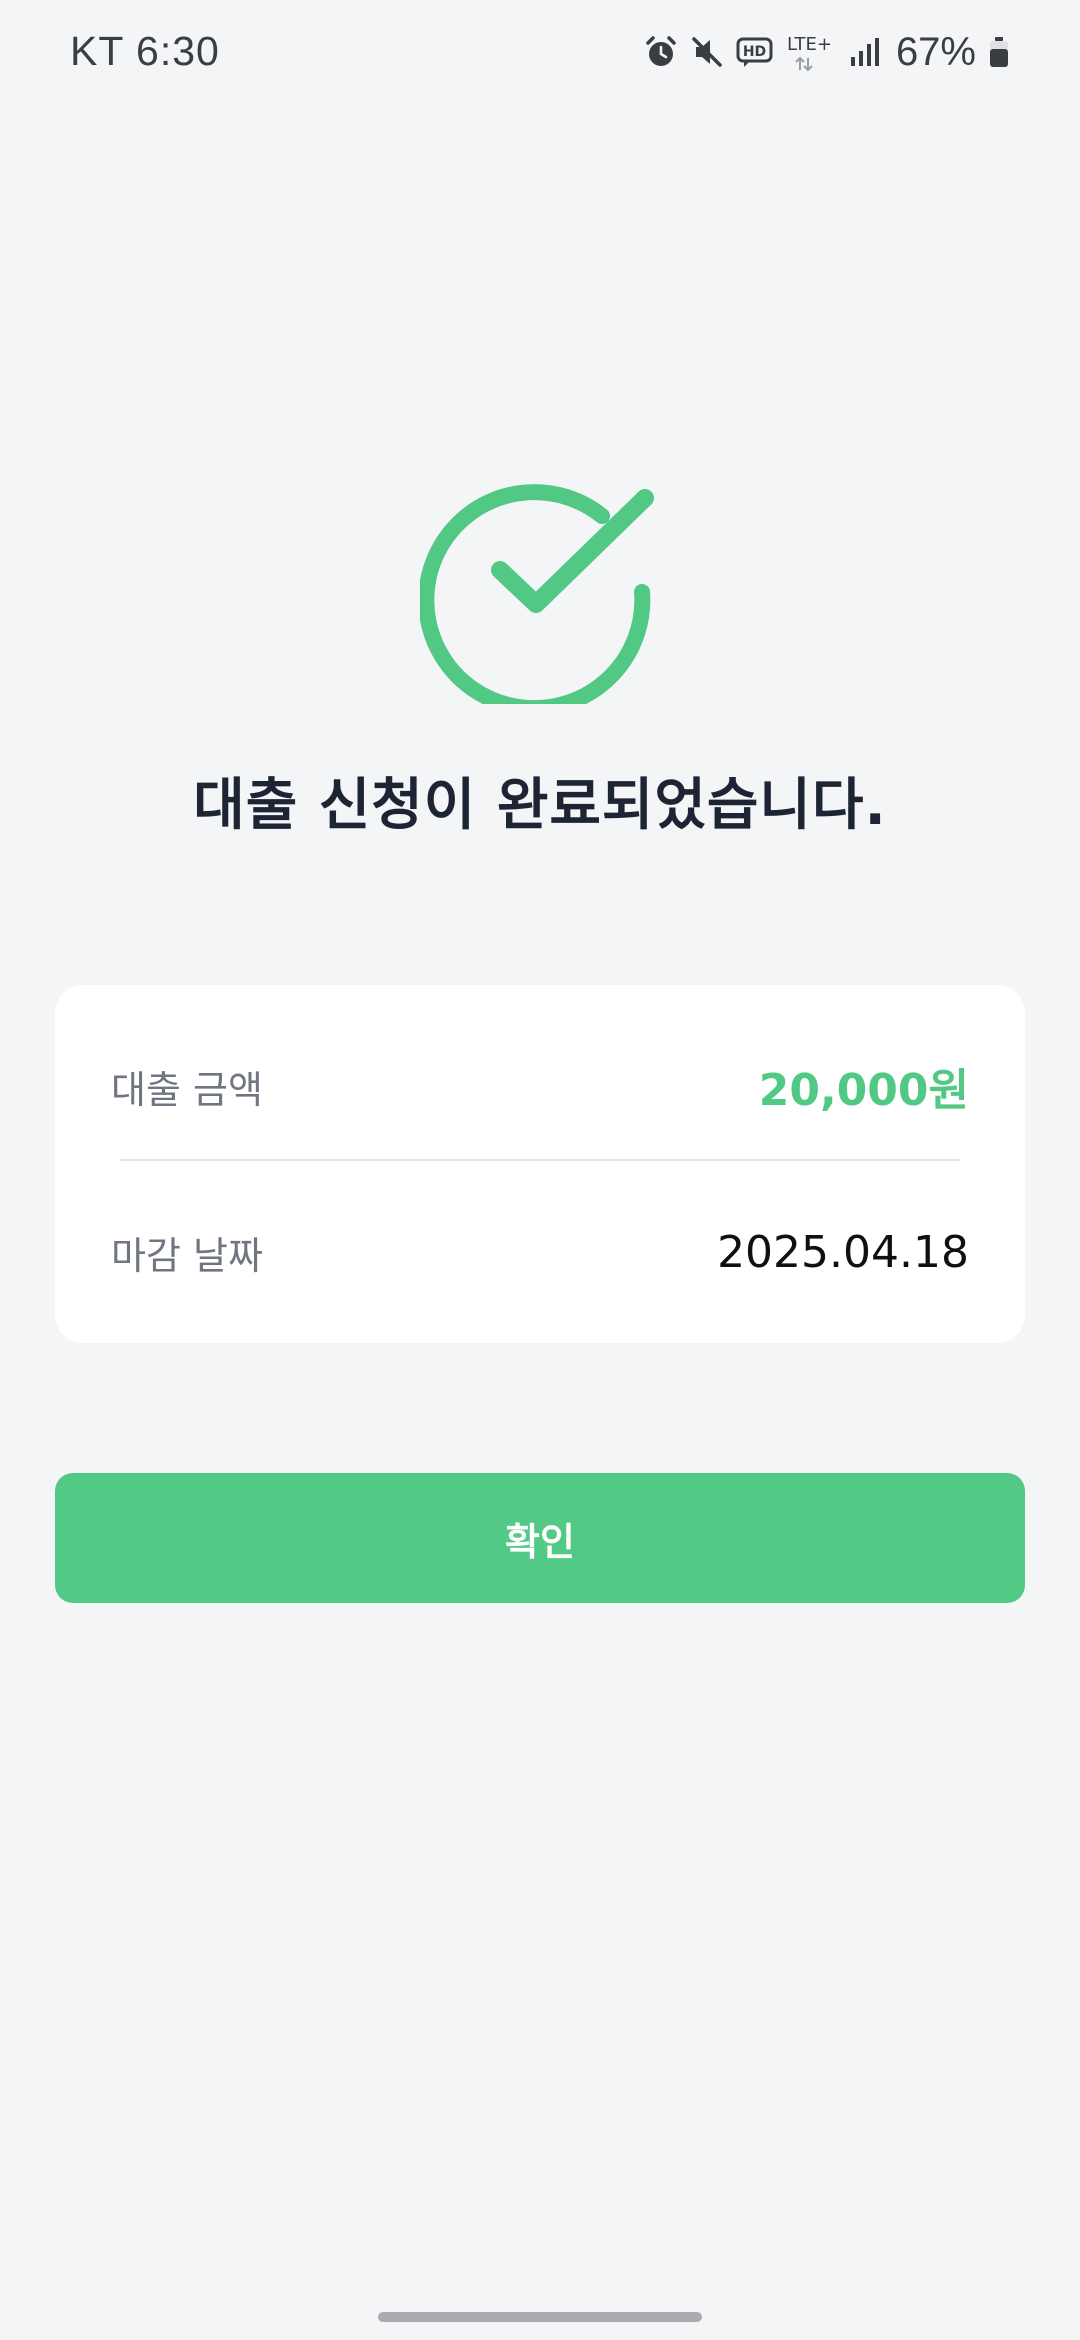 This screenshot has height=2340, width=1080. I want to click on lte-plus-icon: LTE+, so click(811, 52).